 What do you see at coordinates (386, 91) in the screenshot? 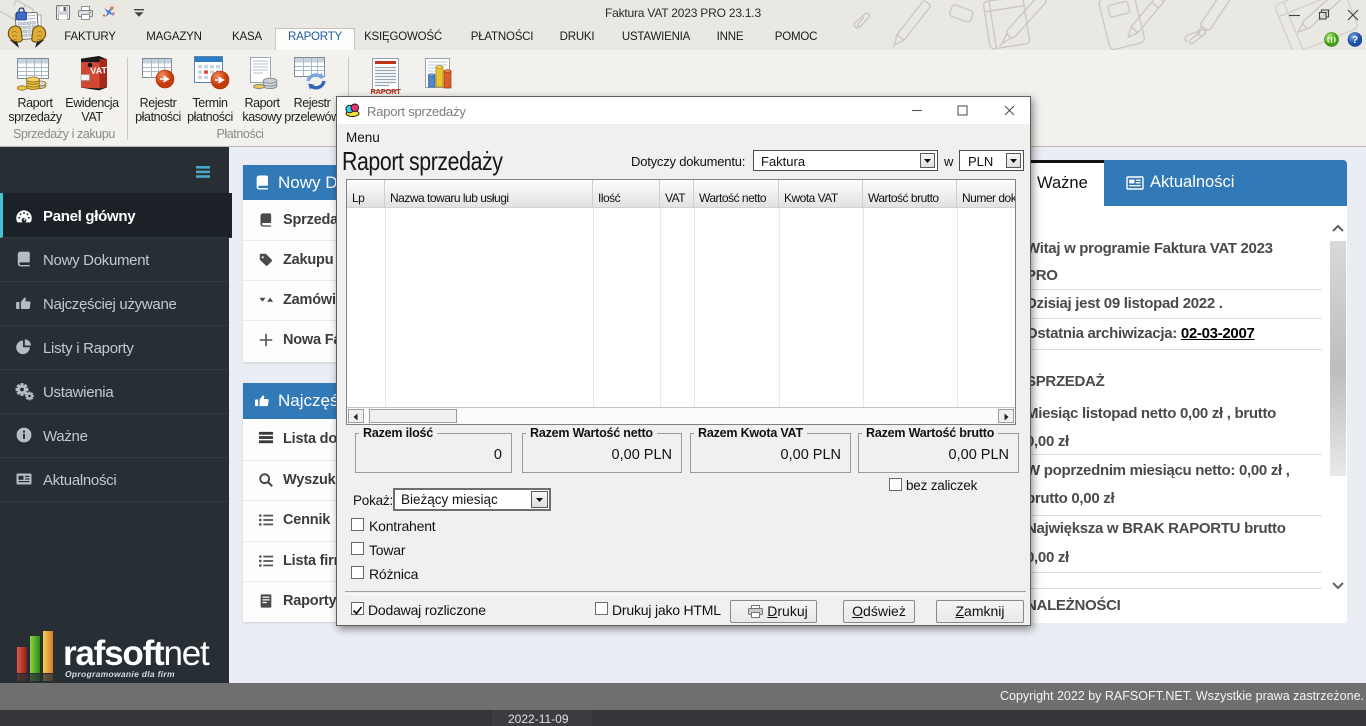
I see `svg-text: RAPORT` at bounding box center [386, 91].